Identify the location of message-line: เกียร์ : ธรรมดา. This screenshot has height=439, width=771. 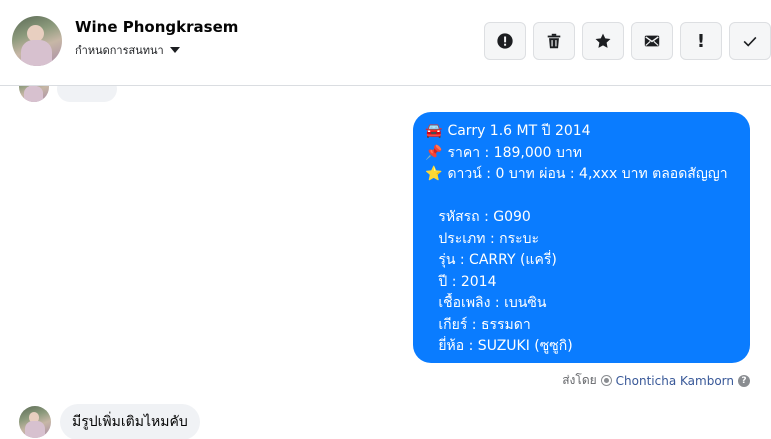
(478, 324).